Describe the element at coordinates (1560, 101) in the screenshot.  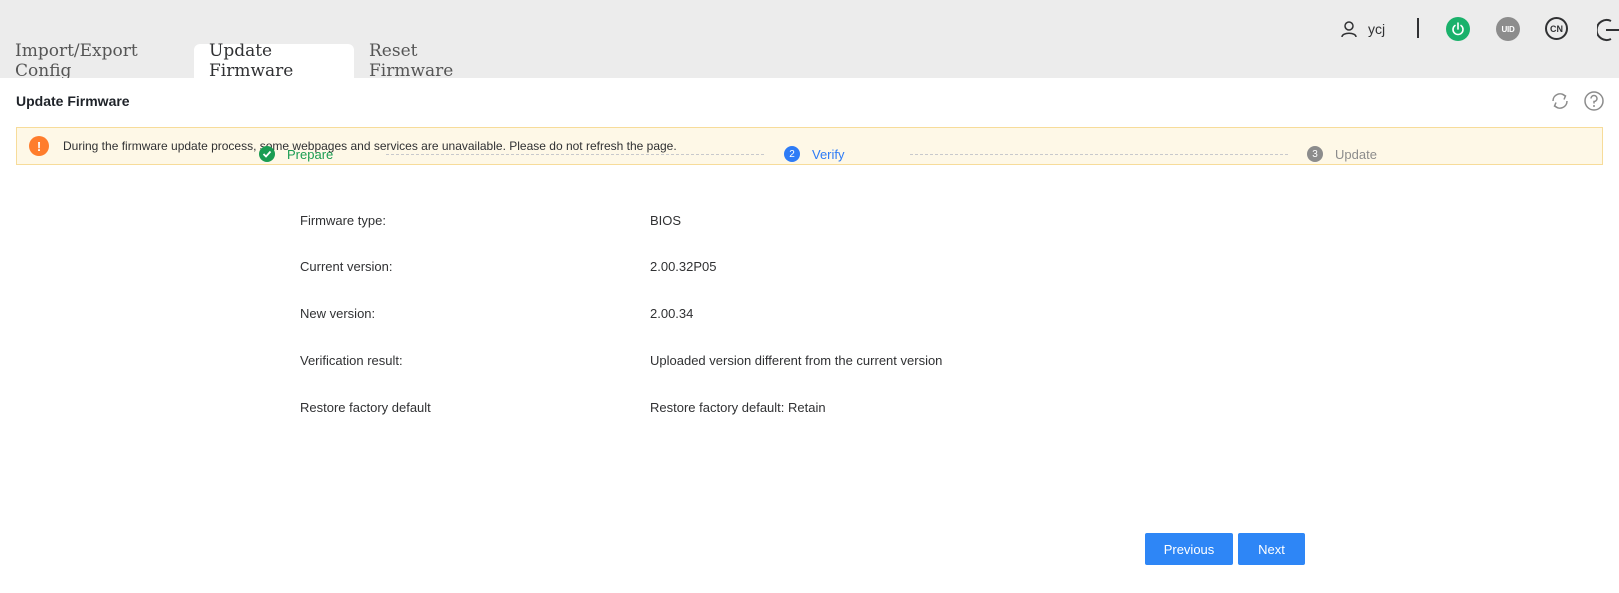
I see `refresh-icon` at that location.